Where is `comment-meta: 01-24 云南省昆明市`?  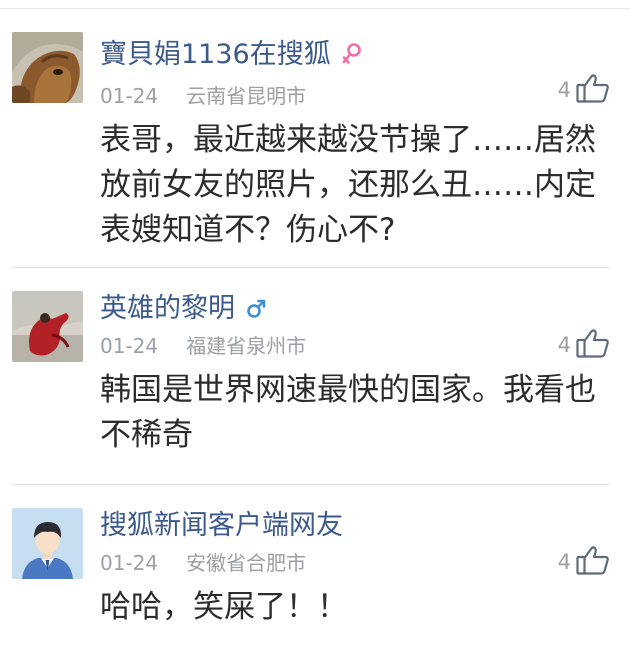 comment-meta: 01-24 云南省昆明市 is located at coordinates (203, 96).